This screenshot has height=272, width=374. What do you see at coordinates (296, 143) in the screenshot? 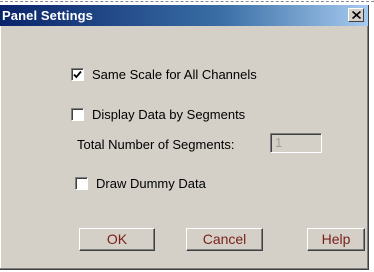
I see `total-segments-field: 1` at bounding box center [296, 143].